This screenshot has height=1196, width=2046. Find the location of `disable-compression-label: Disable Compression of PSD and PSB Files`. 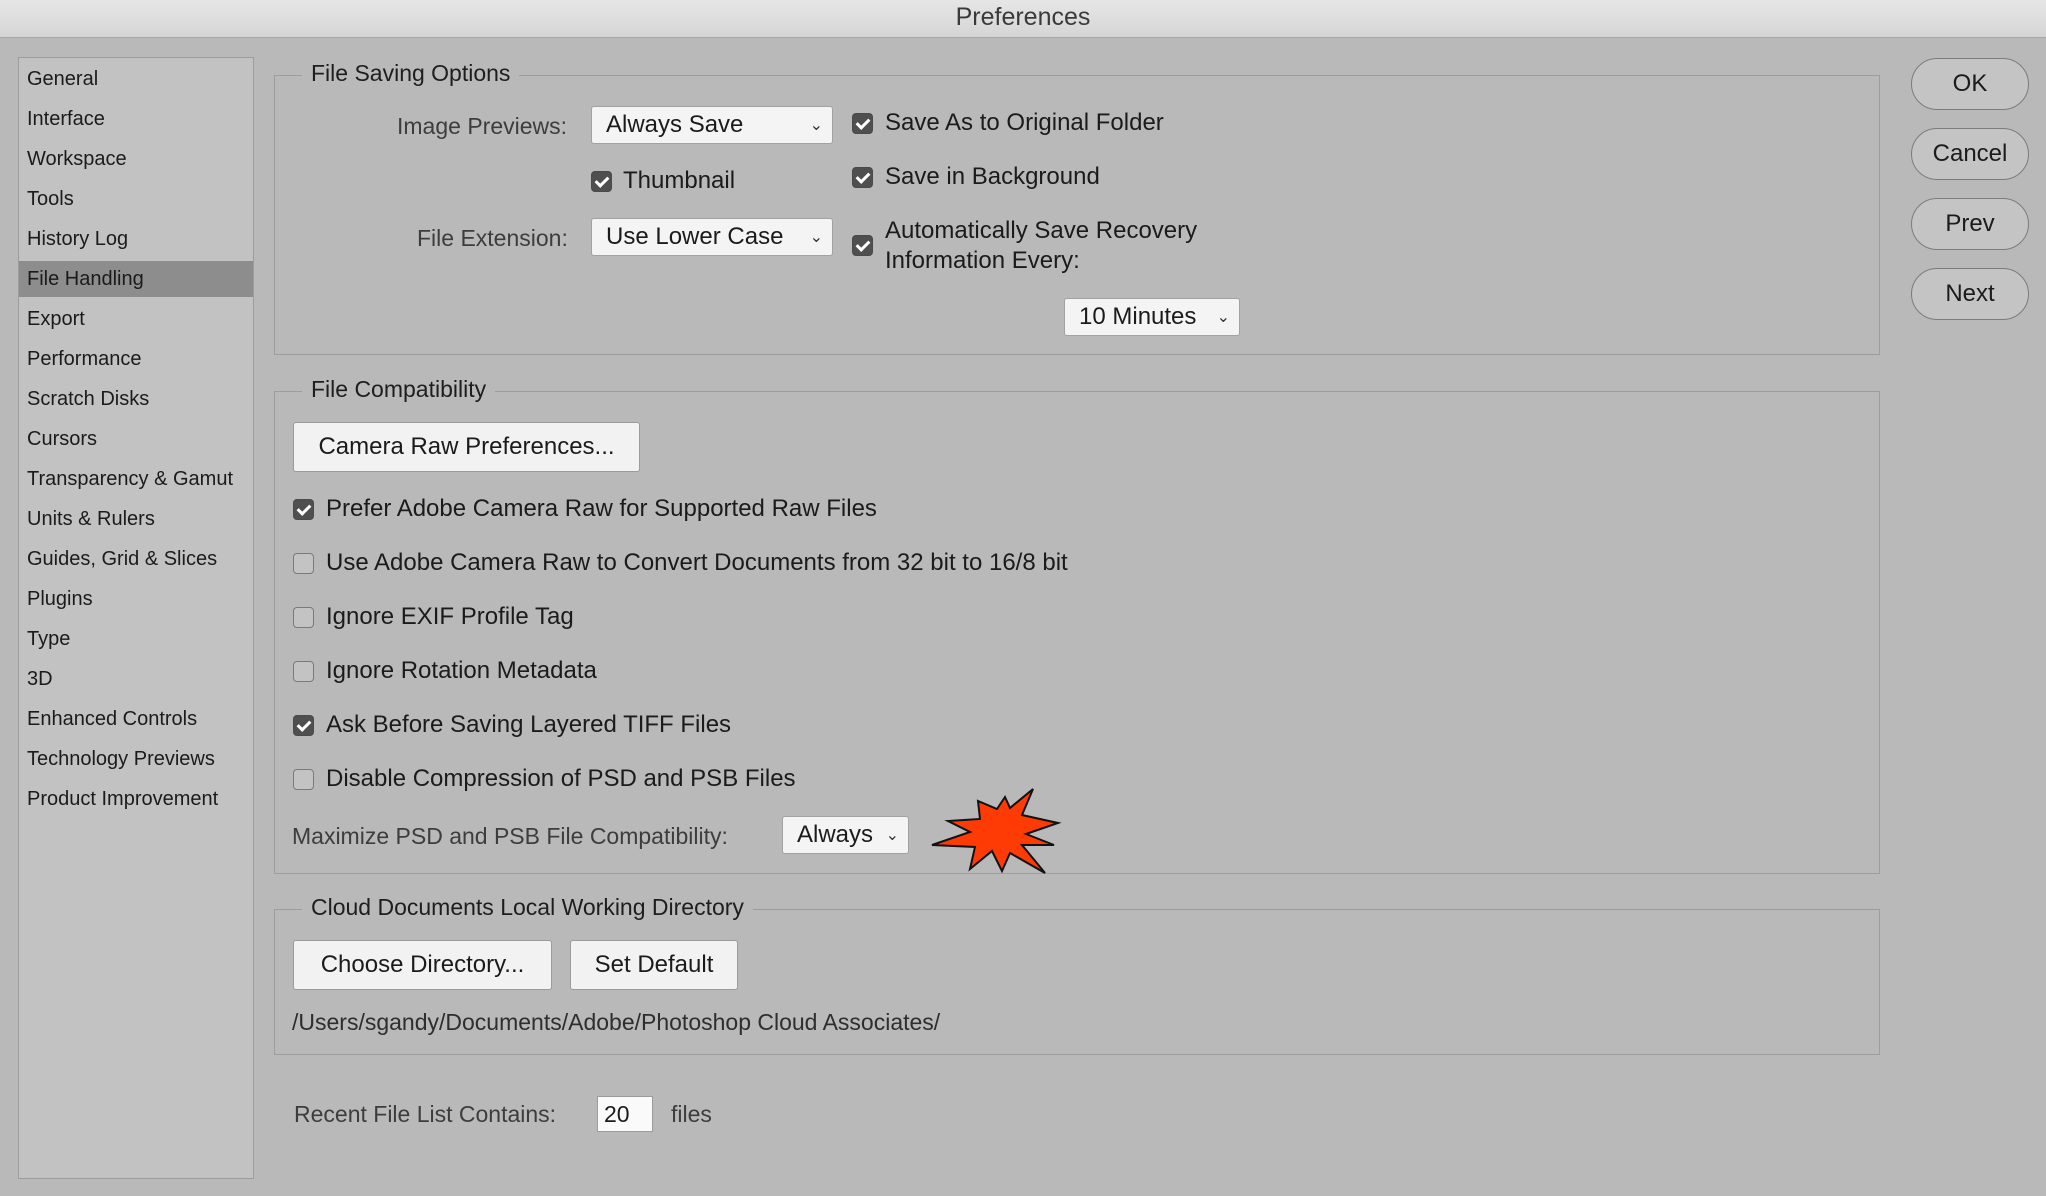

disable-compression-label: Disable Compression of PSD and PSB Files is located at coordinates (561, 778).